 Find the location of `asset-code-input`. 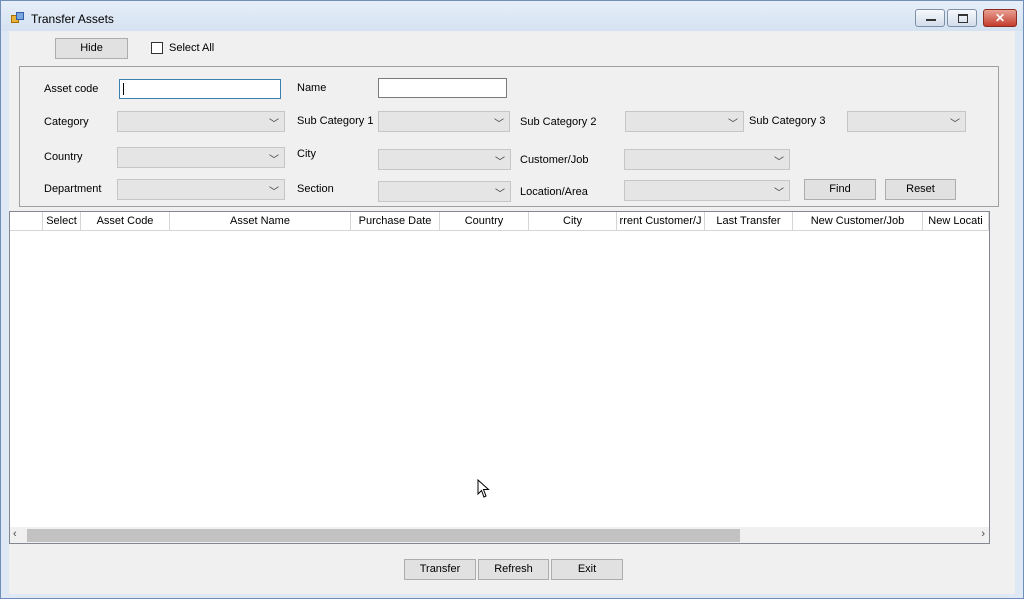

asset-code-input is located at coordinates (200, 89).